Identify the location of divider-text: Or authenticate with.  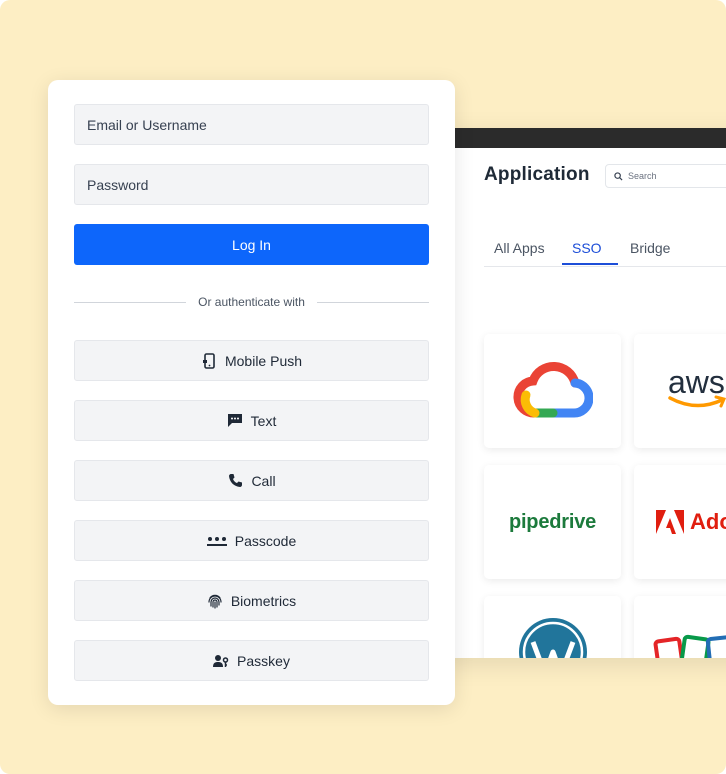
(251, 302).